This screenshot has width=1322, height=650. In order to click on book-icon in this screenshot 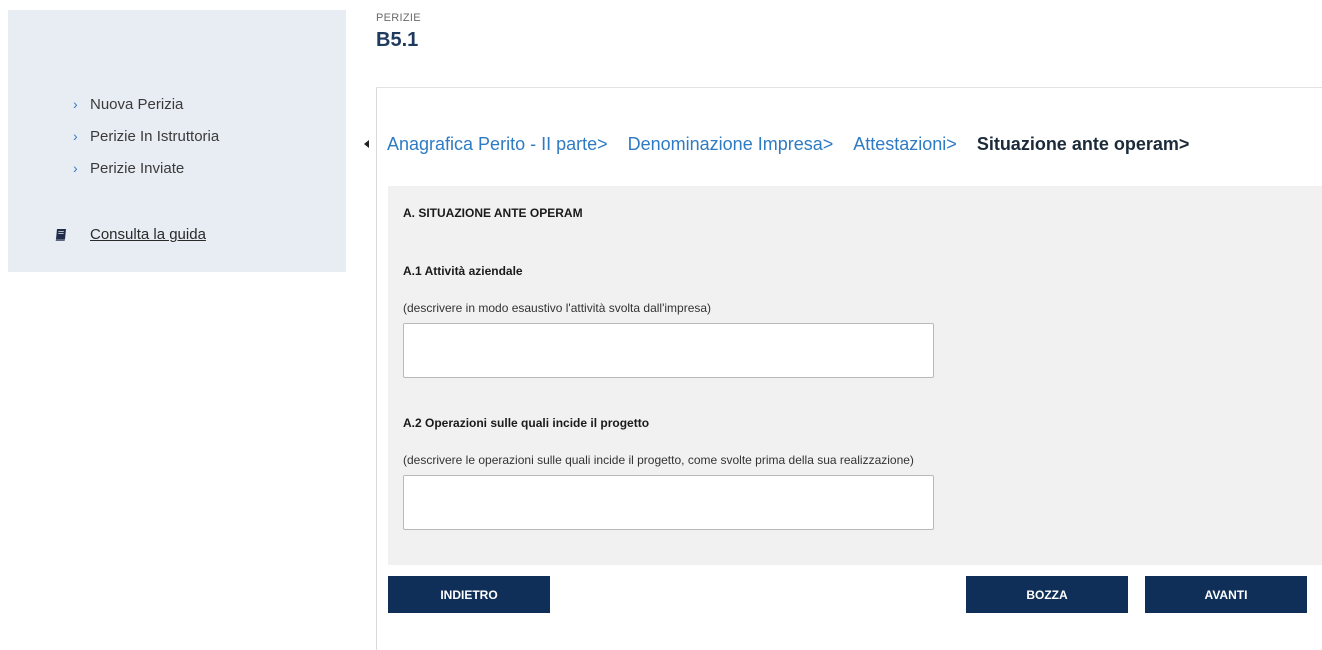, I will do `click(60, 234)`.